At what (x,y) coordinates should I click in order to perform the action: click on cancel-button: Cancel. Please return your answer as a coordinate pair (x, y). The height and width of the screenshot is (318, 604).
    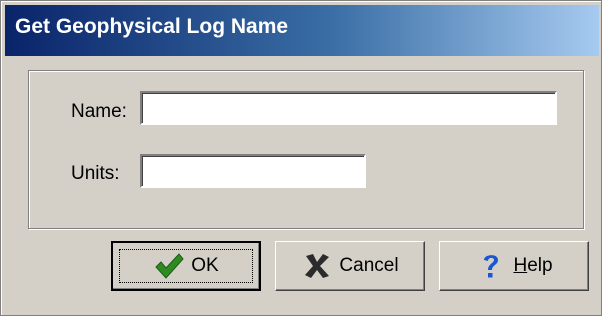
    Looking at the image, I should click on (350, 266).